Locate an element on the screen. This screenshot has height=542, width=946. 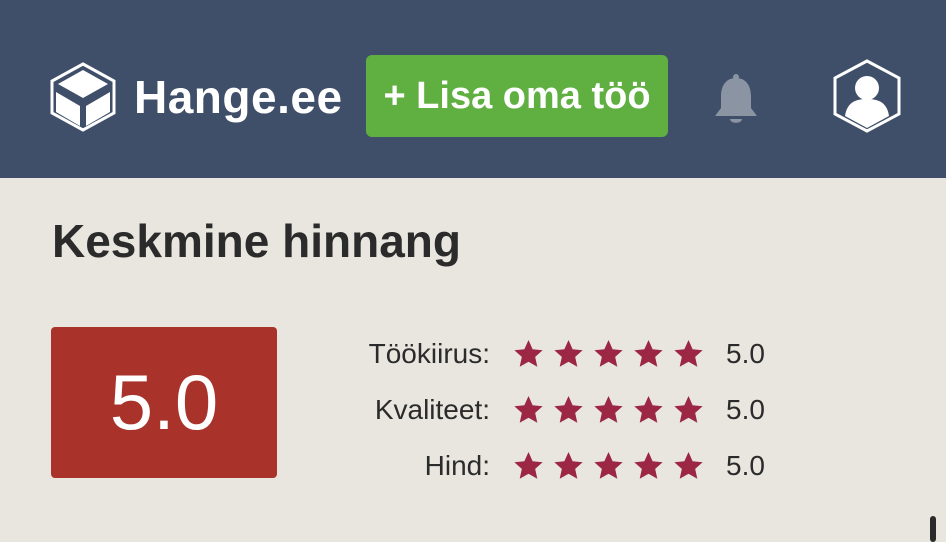
hange-logo-icon is located at coordinates (83, 97).